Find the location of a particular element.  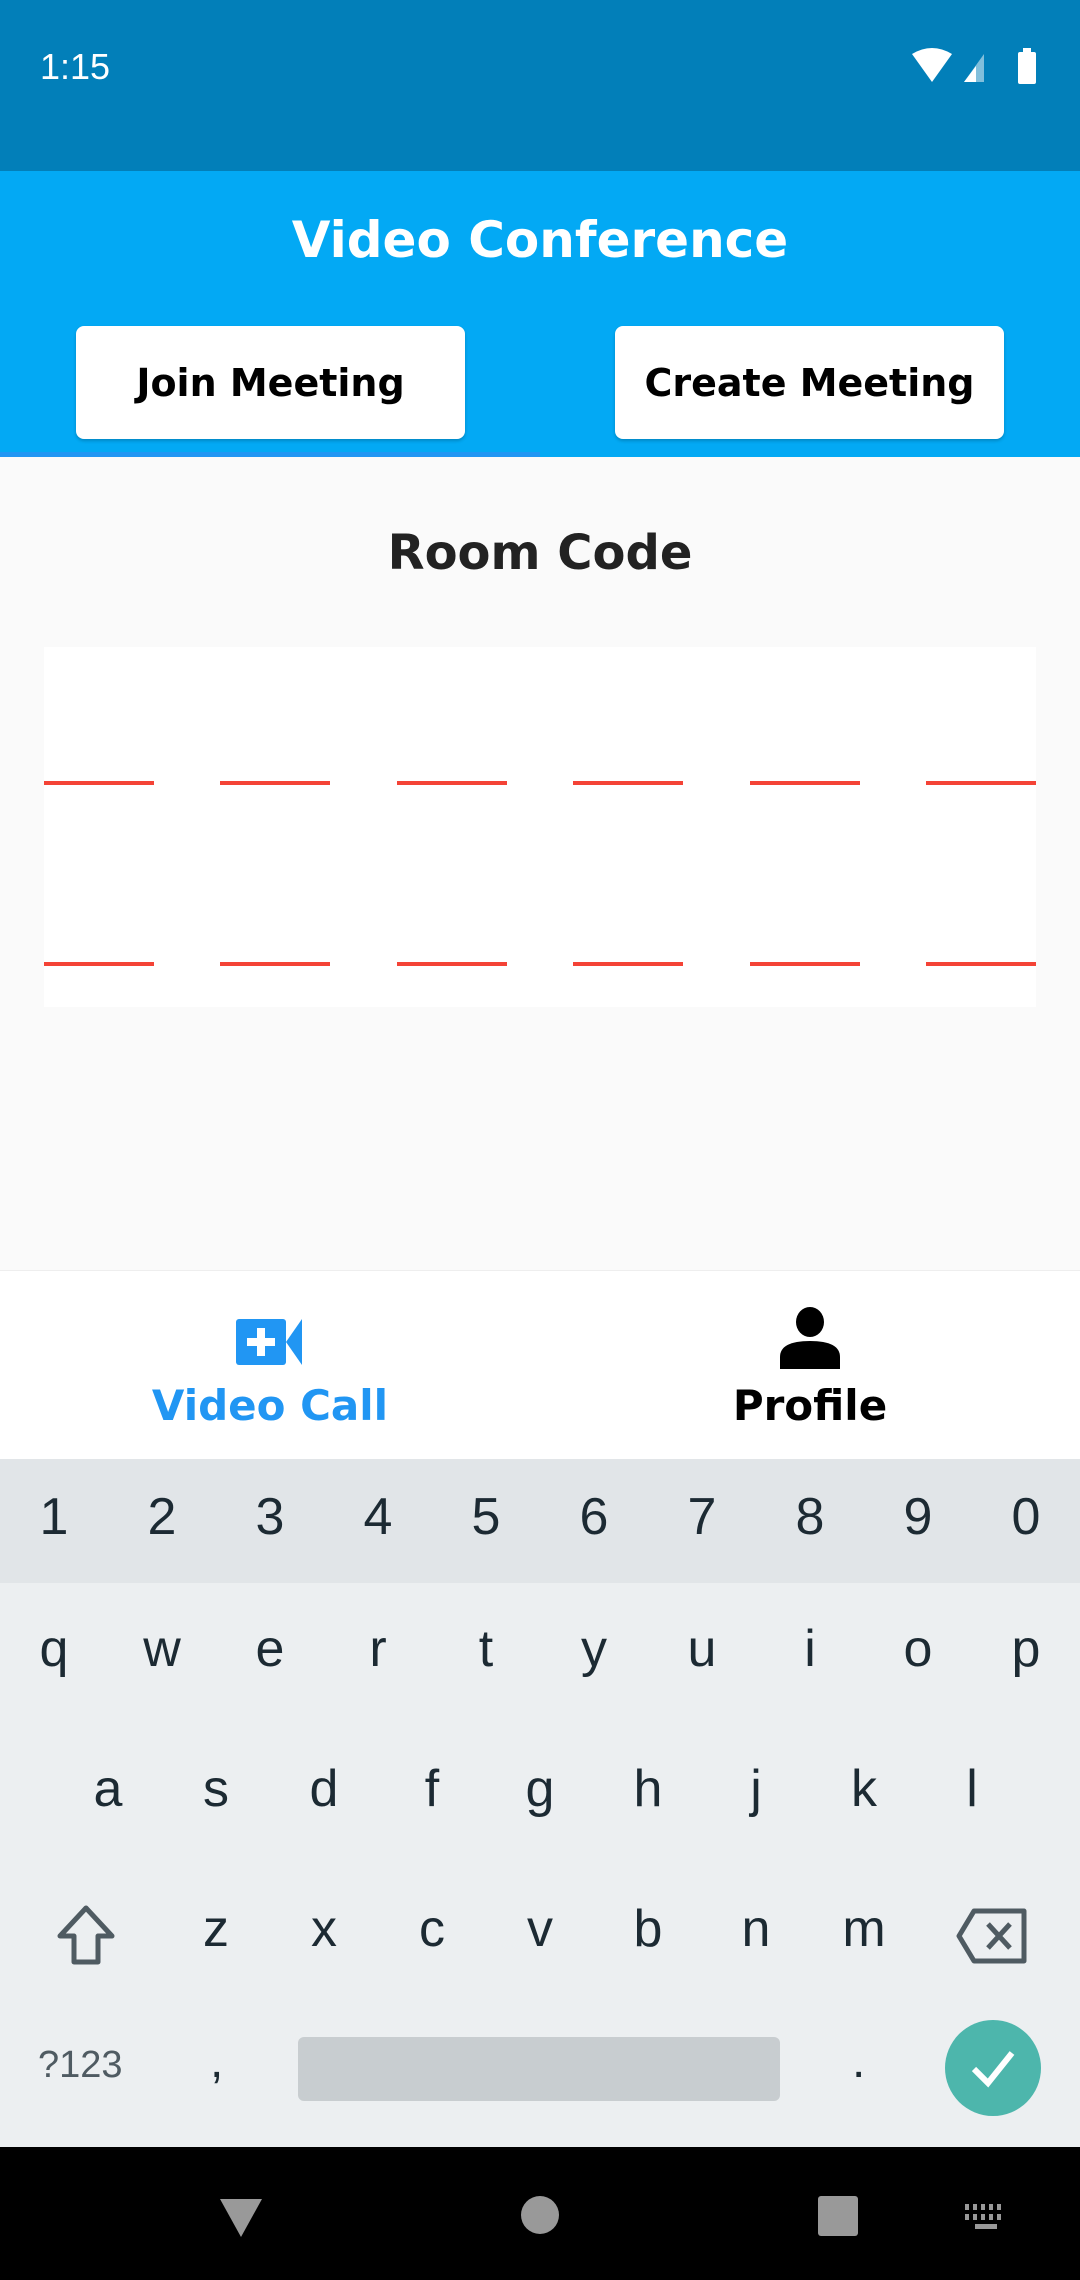

video-call-add-icon is located at coordinates (269, 1342).